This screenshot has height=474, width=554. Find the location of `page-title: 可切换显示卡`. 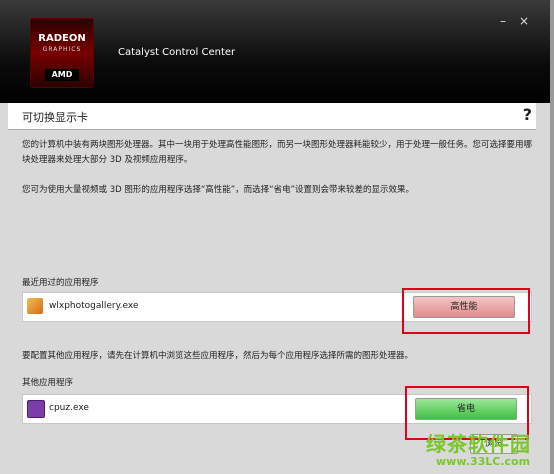

page-title: 可切换显示卡 is located at coordinates (55, 117).